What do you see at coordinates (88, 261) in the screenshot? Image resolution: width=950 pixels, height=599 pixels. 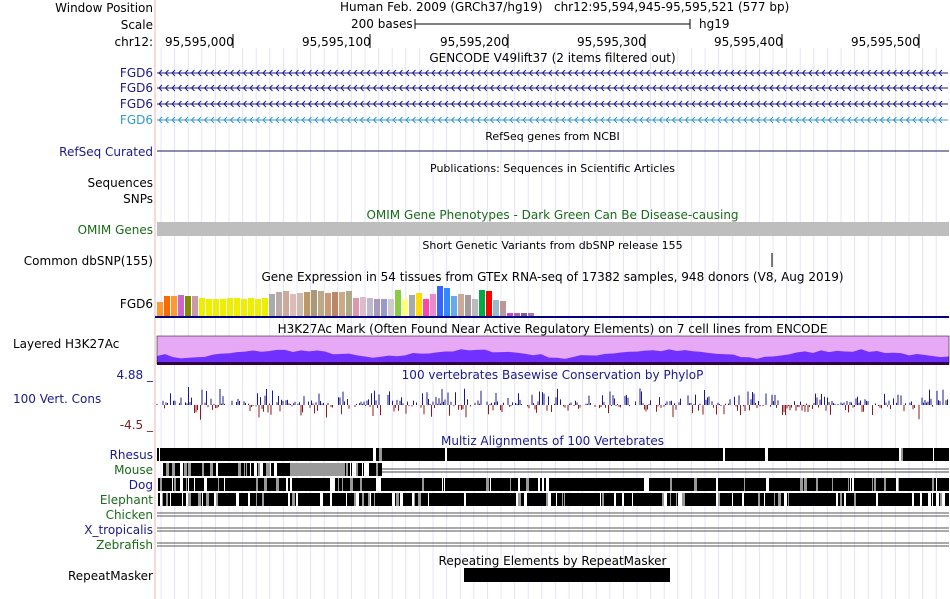 I see `dbsnp-label: Common dbSNP(155)` at bounding box center [88, 261].